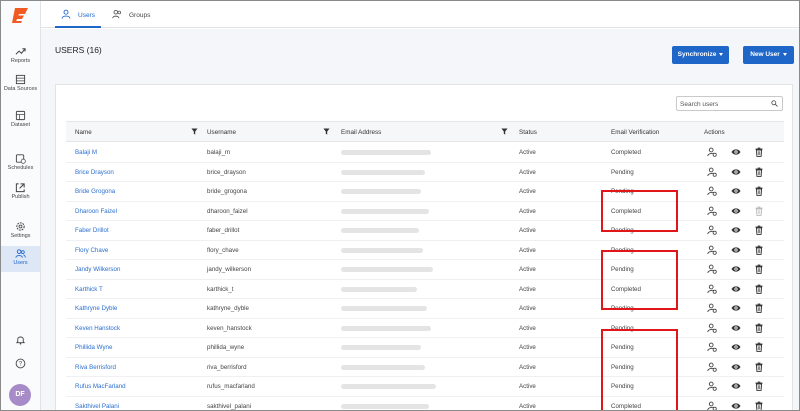 Image resolution: width=800 pixels, height=411 pixels. What do you see at coordinates (95, 191) in the screenshot?
I see `user-name-link: Bride Grogona` at bounding box center [95, 191].